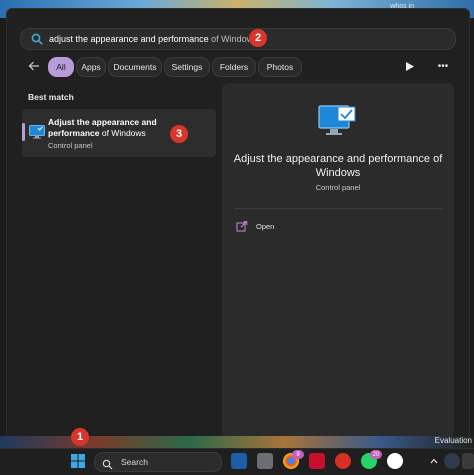 This screenshot has width=474, height=475. Describe the element at coordinates (265, 461) in the screenshot. I see `file-explorer-icon` at that location.